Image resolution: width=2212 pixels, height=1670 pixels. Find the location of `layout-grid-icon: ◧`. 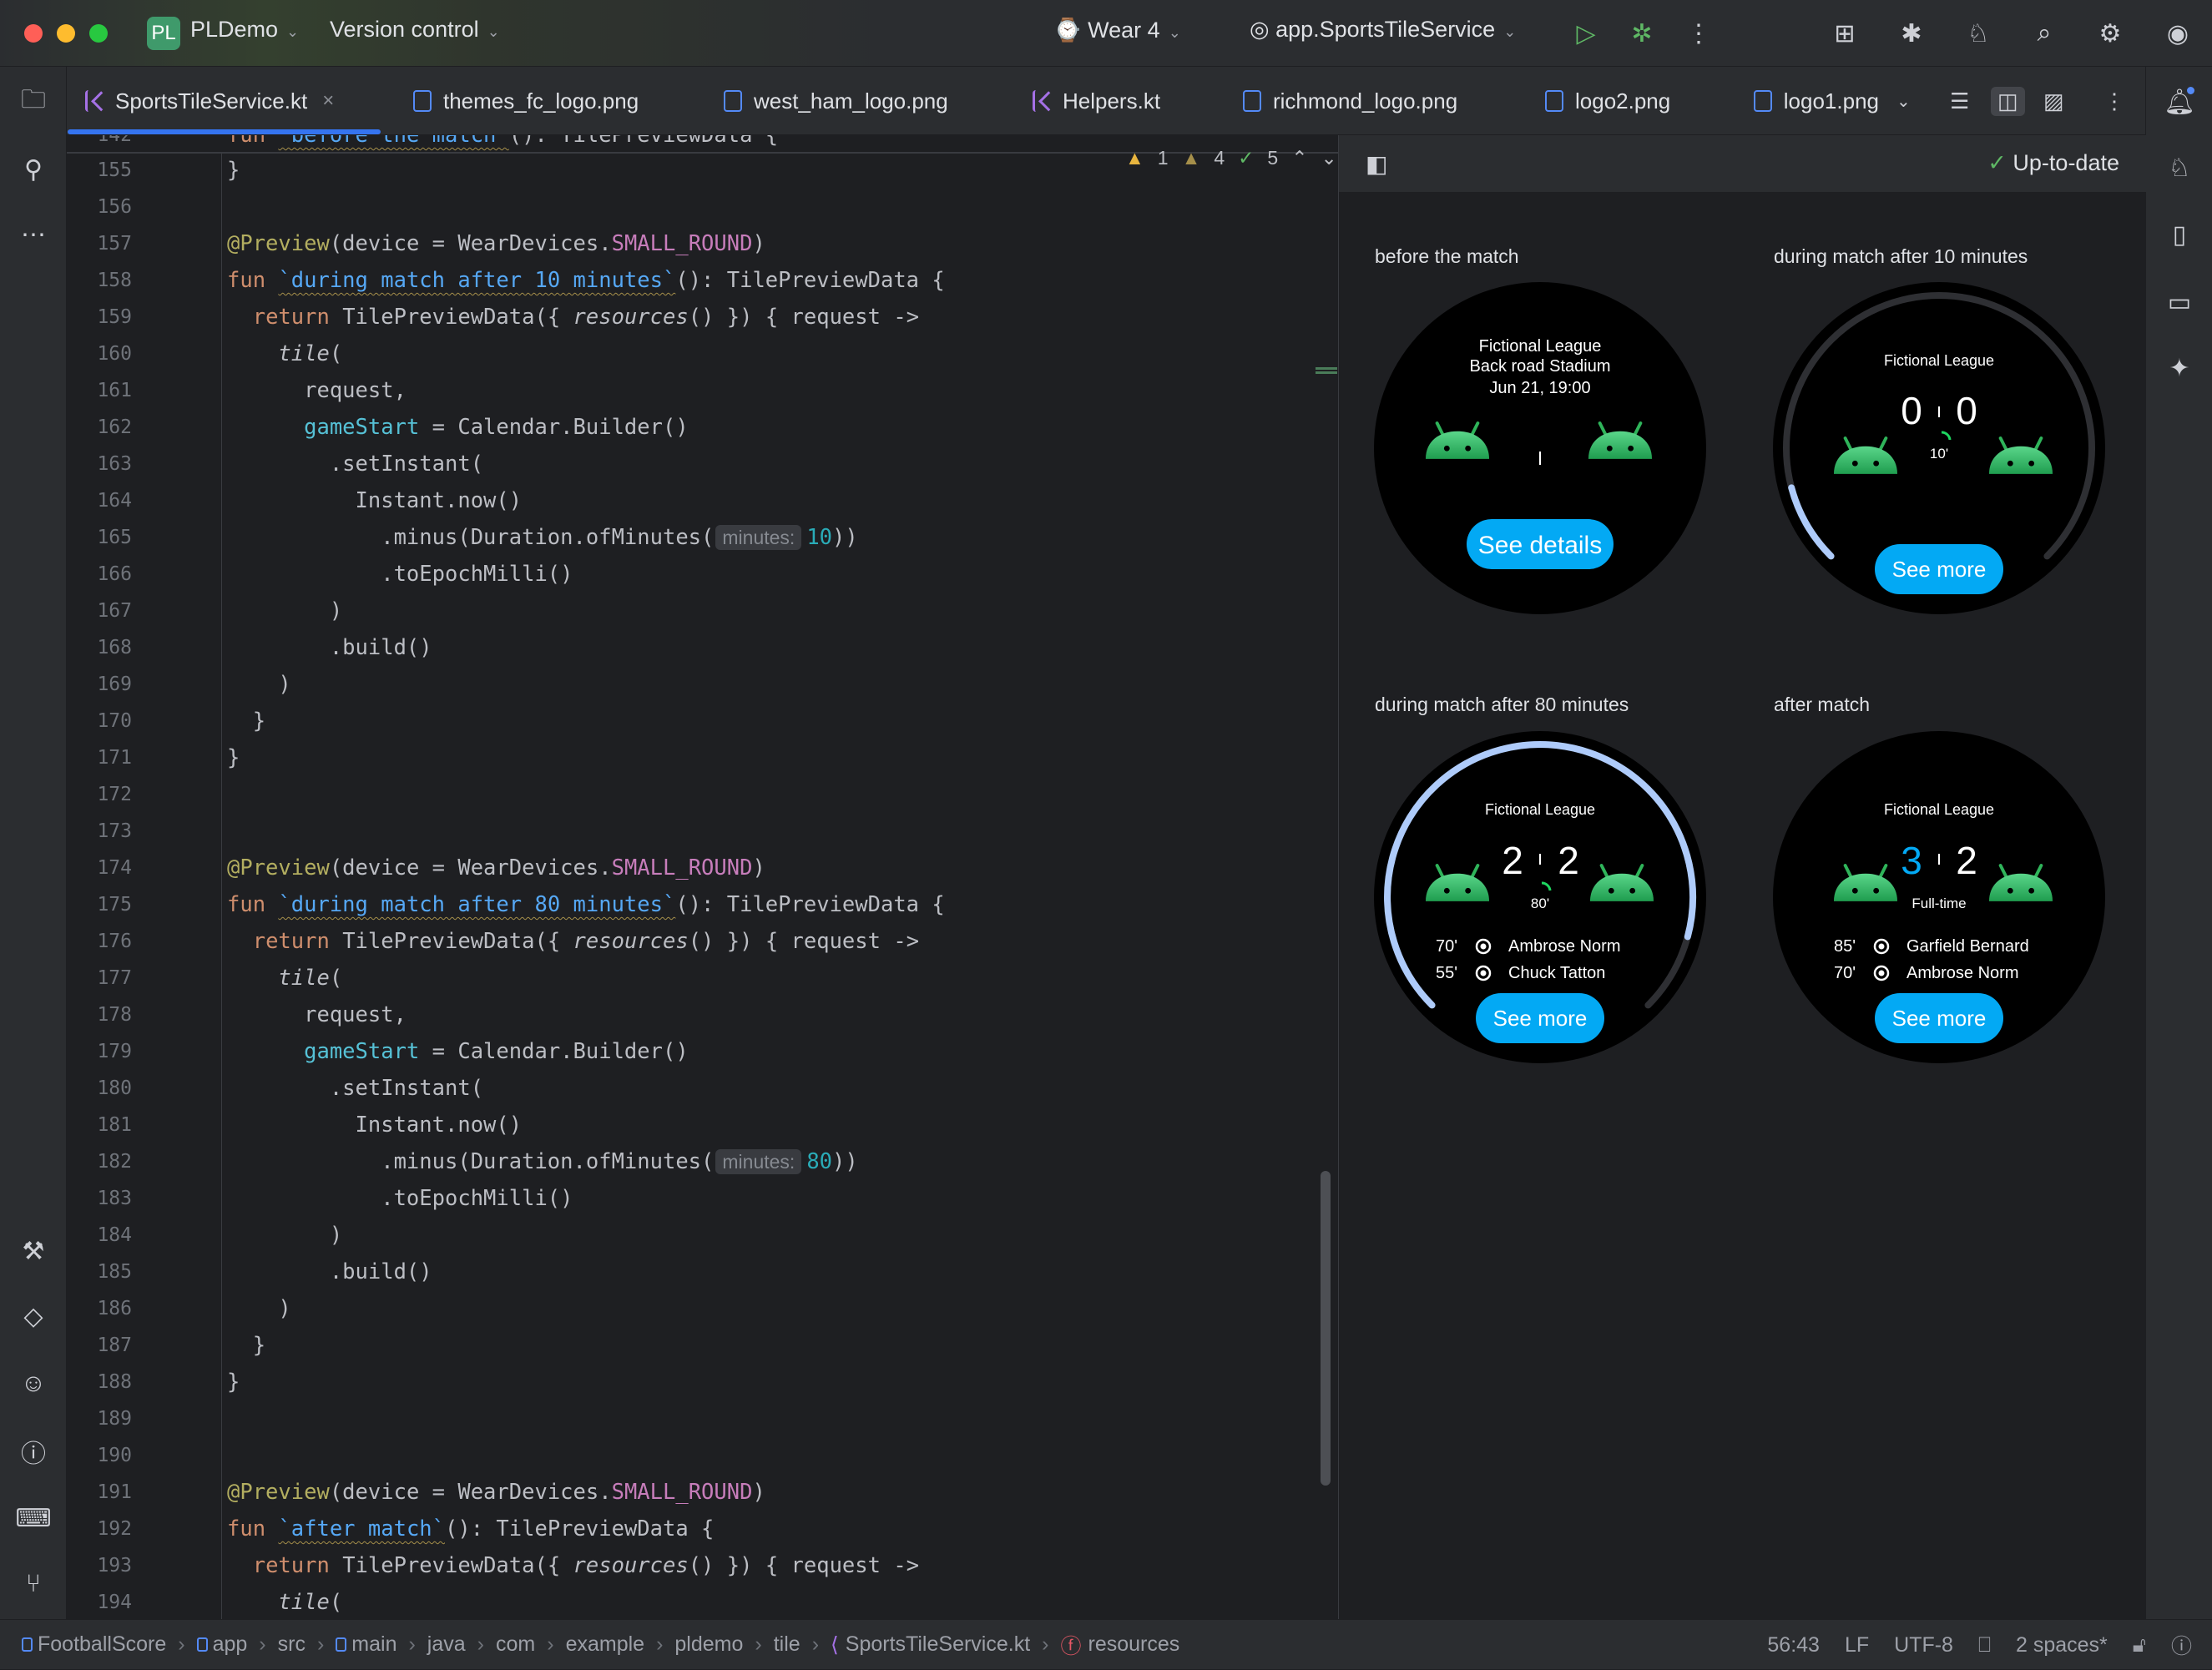

layout-grid-icon: ◧ is located at coordinates (1376, 164).